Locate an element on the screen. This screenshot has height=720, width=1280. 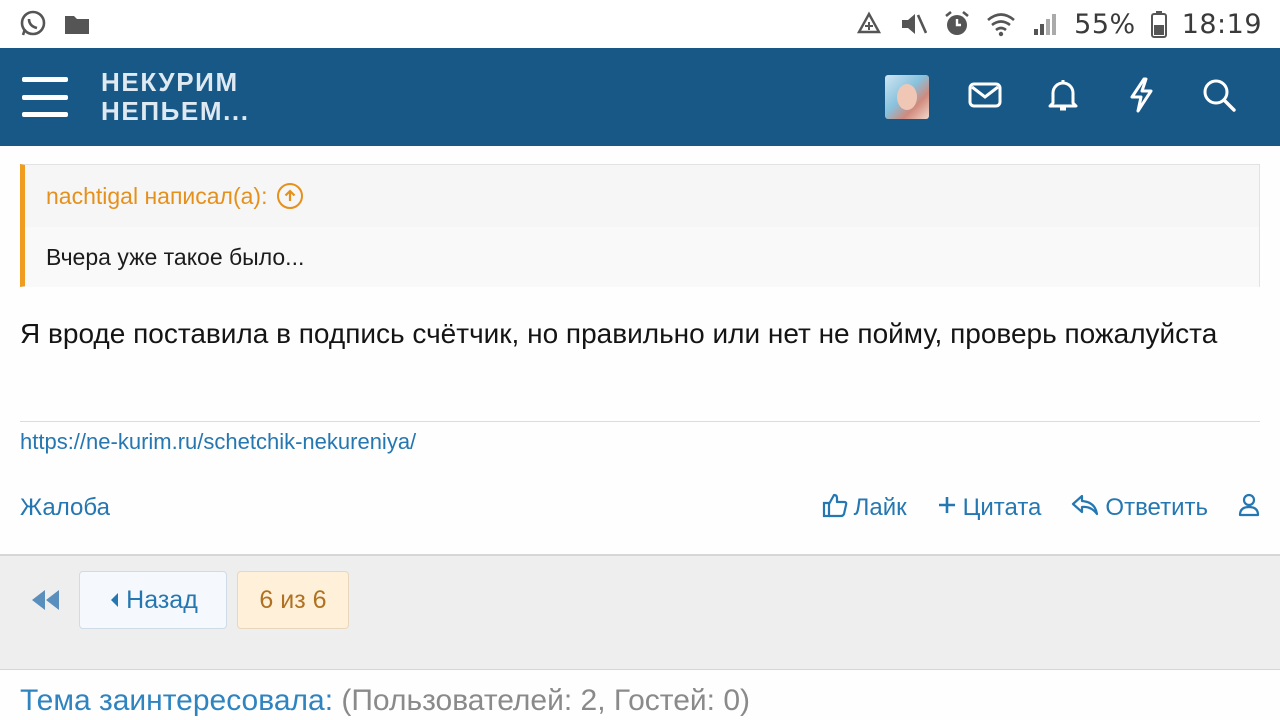
quote-button: Цитата is located at coordinates (989, 508).